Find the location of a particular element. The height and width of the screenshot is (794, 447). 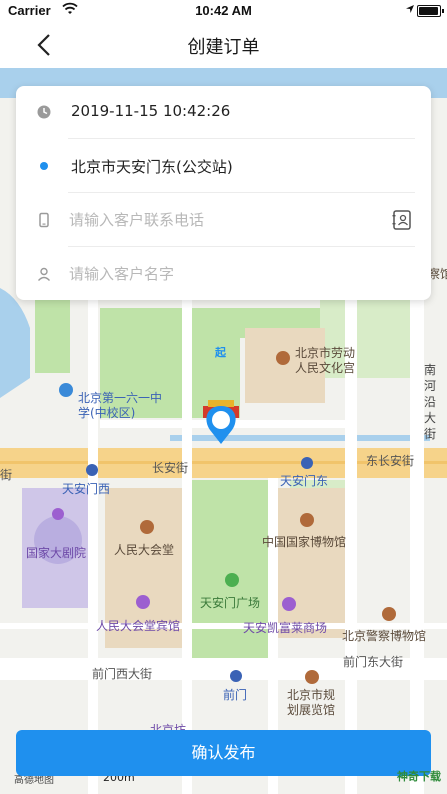

map-label-edge-left: 街 is located at coordinates (6, 475).